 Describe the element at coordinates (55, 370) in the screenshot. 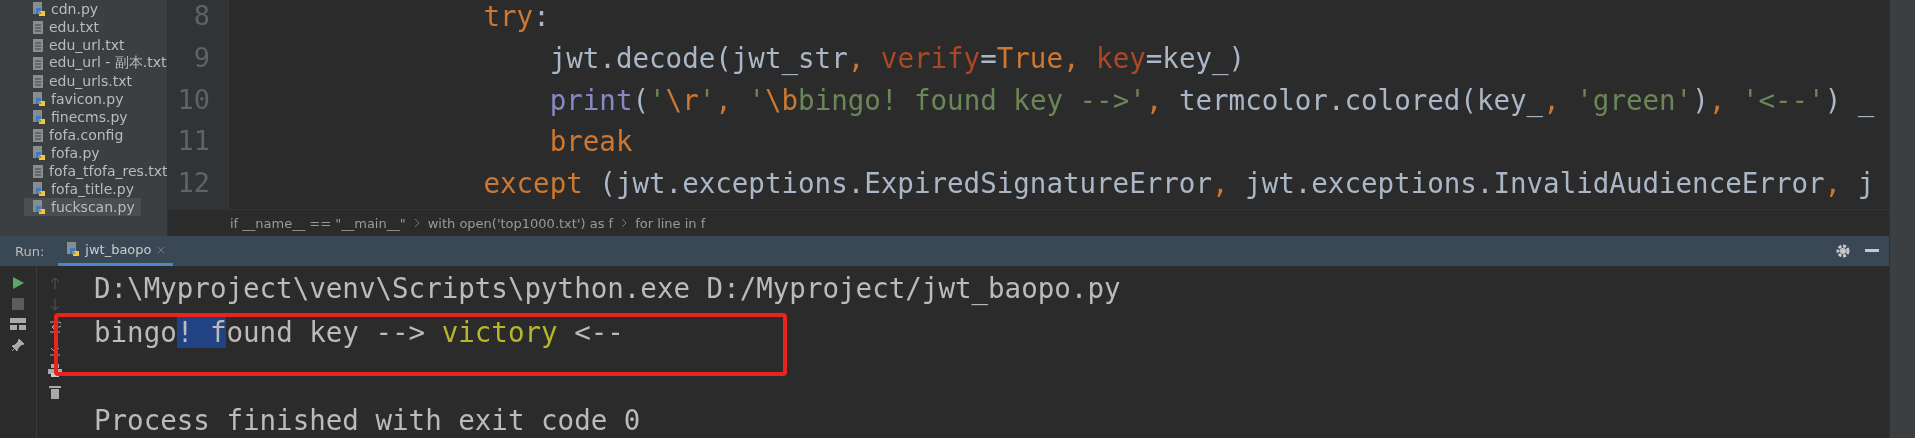

I see `print-icon` at that location.